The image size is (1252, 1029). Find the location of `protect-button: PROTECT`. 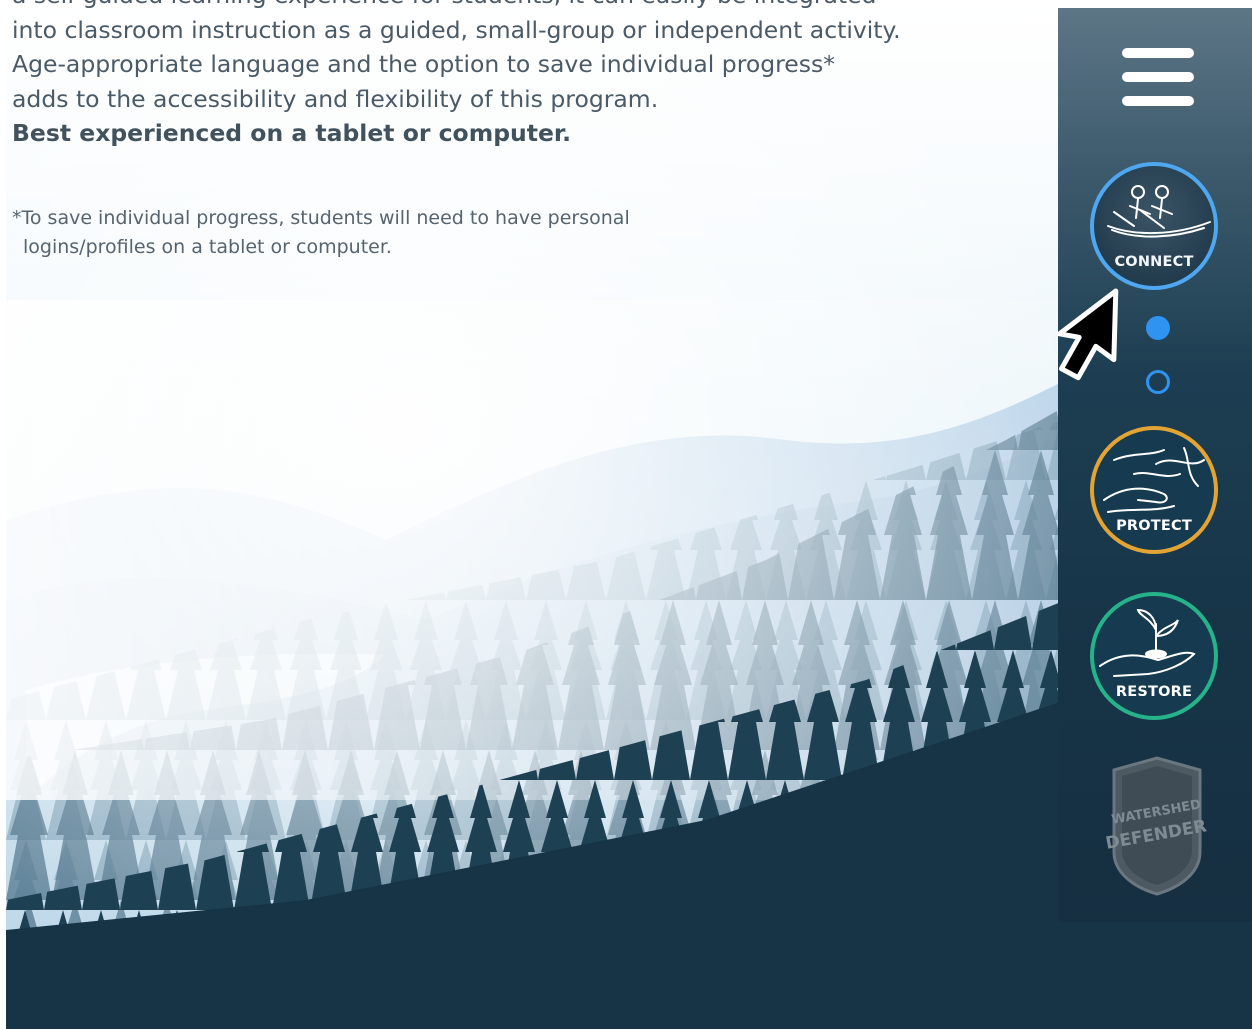

protect-button: PROTECT is located at coordinates (1154, 490).